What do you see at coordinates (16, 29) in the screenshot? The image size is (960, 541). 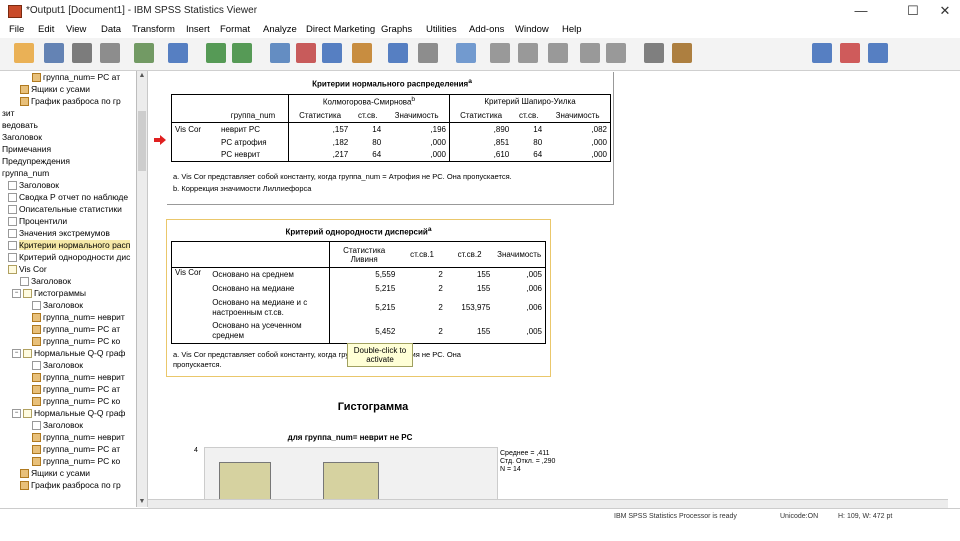 I see `menu-0: File` at bounding box center [16, 29].